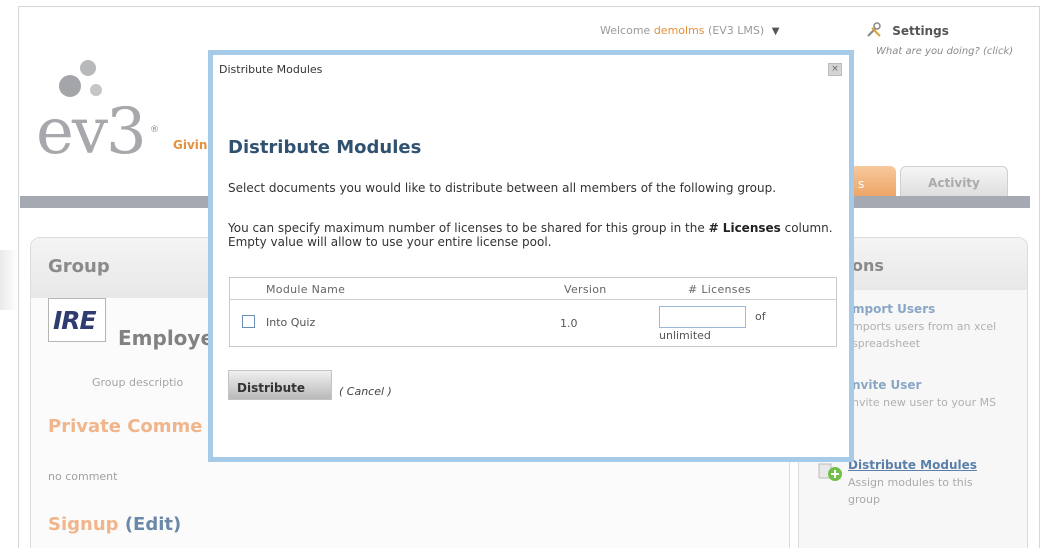  Describe the element at coordinates (569, 323) in the screenshot. I see `module-version: 1.0` at that location.